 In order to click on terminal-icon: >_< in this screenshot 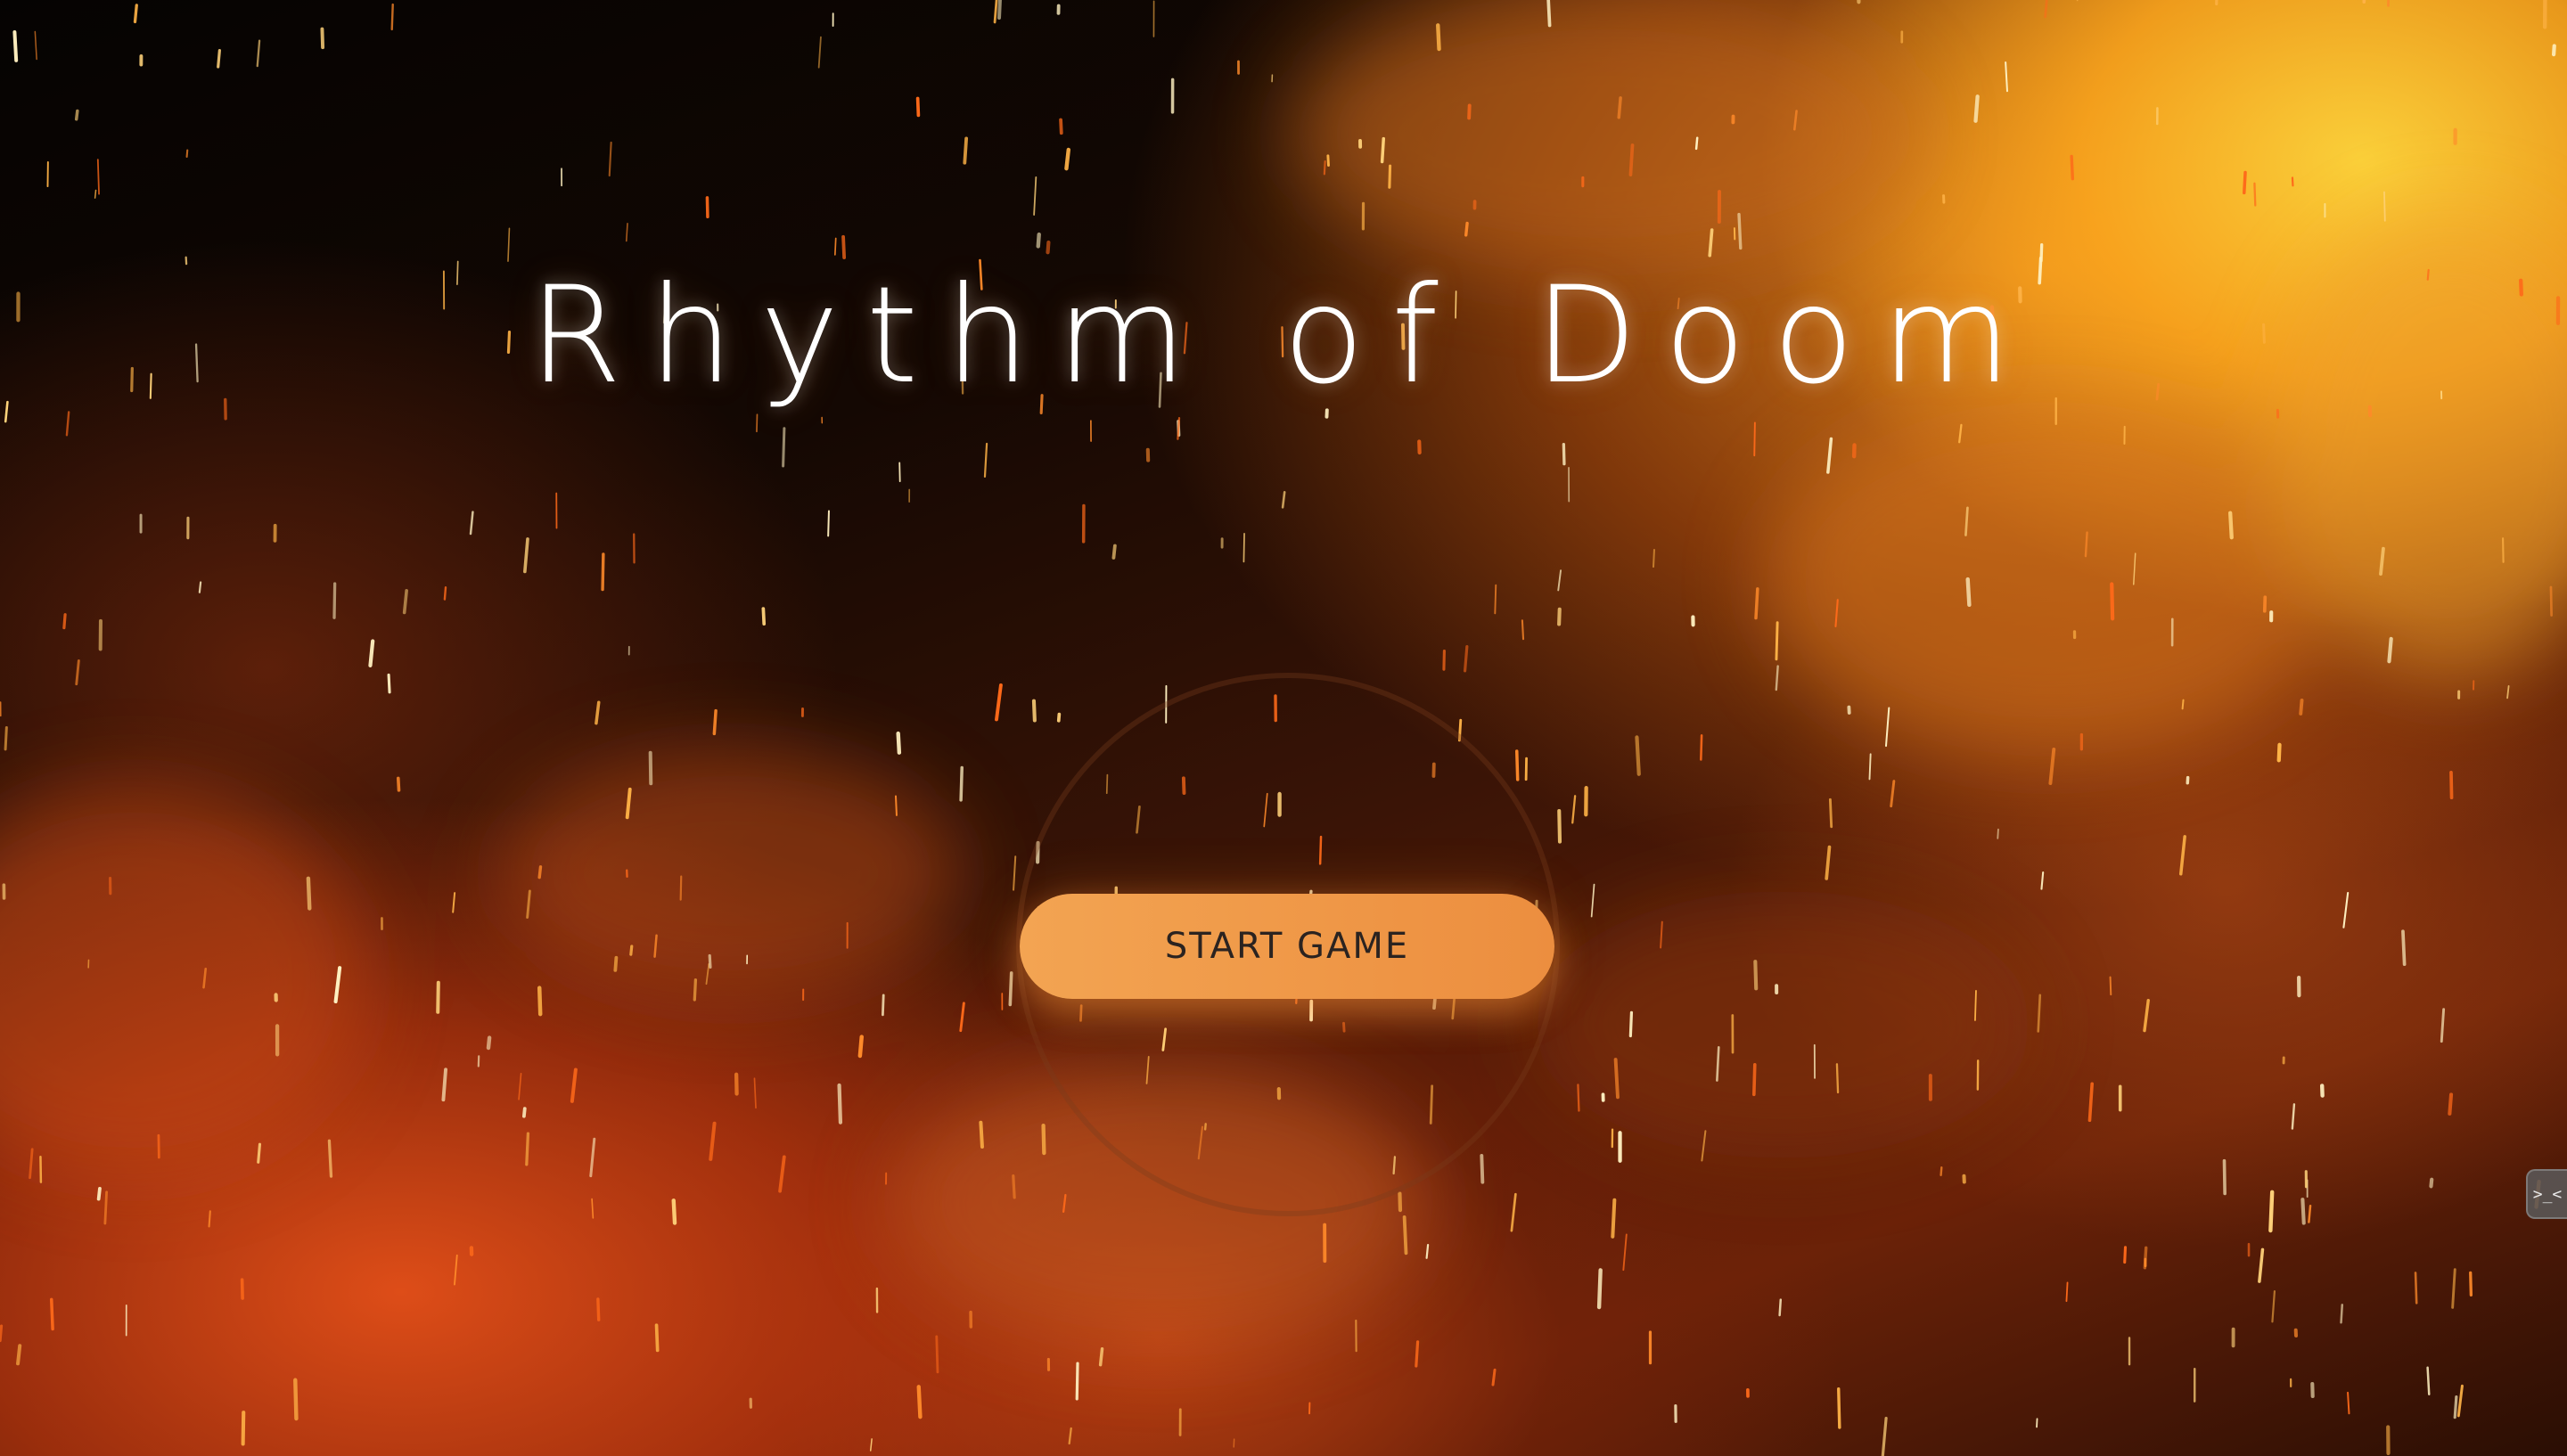, I will do `click(2547, 1194)`.